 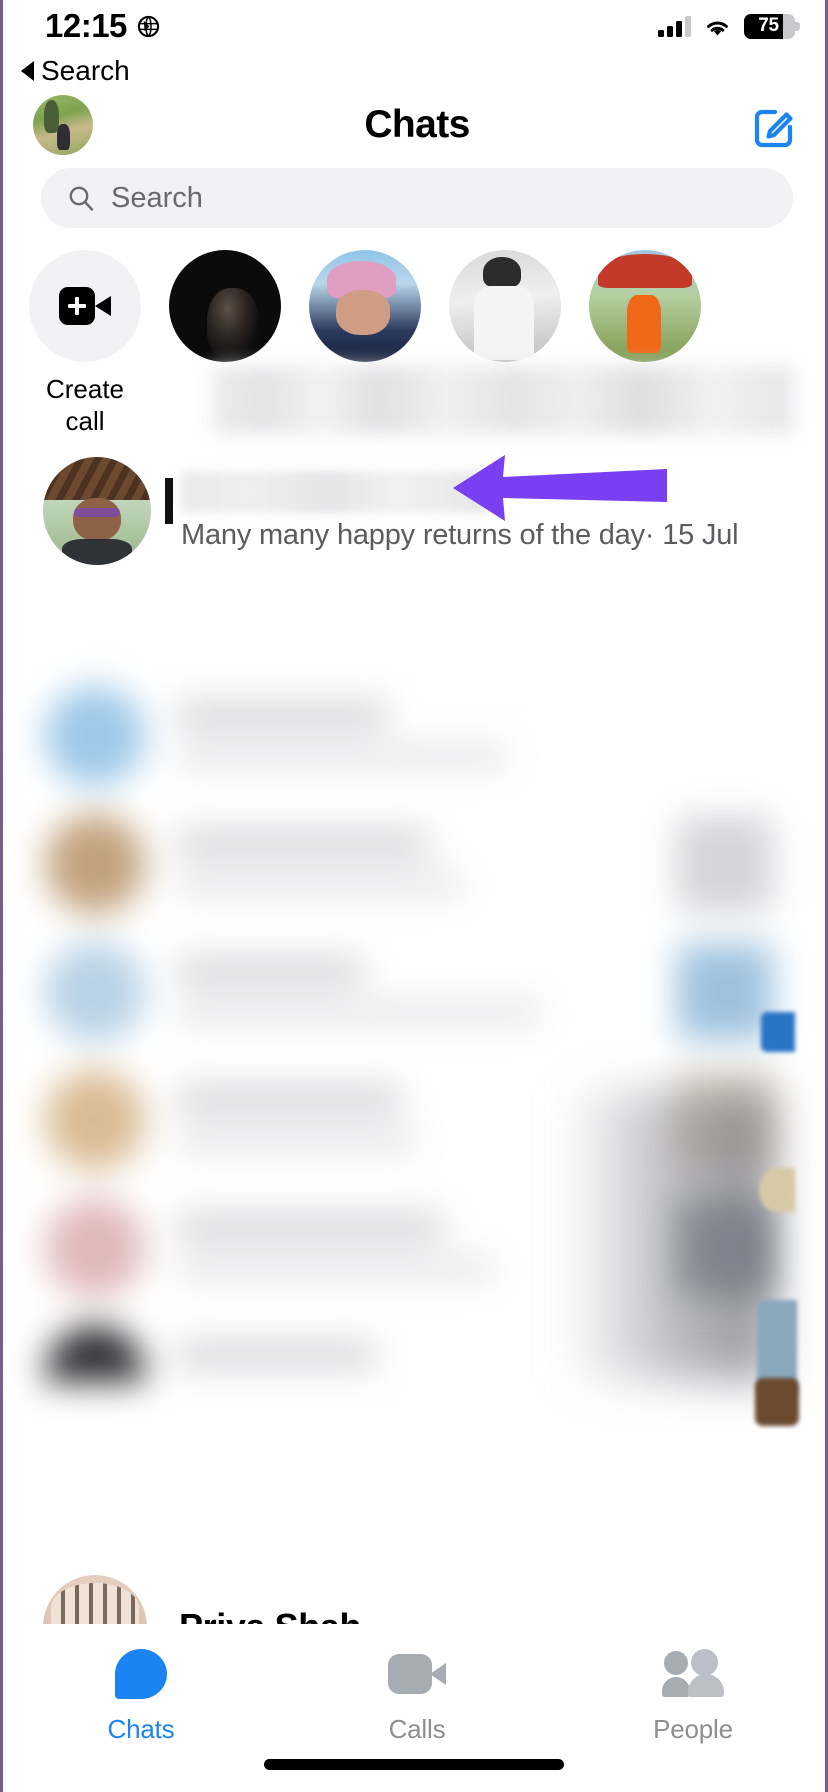 I want to click on tab-people: People, so click(x=690, y=1695).